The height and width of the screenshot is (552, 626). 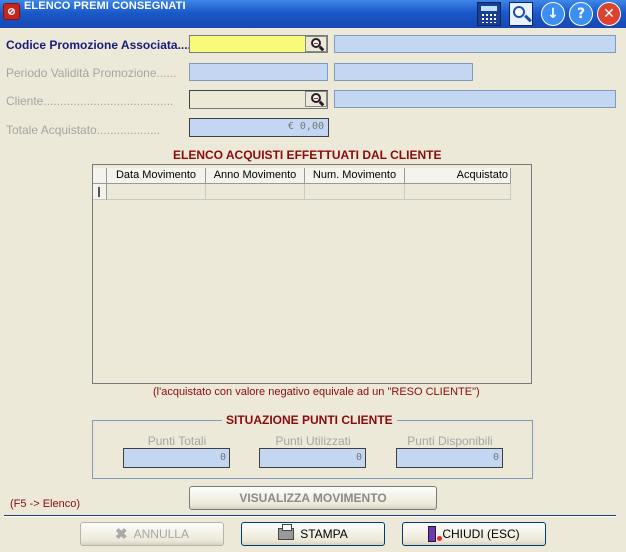 What do you see at coordinates (176, 458) in the screenshot?
I see `punti-totali-field: 0` at bounding box center [176, 458].